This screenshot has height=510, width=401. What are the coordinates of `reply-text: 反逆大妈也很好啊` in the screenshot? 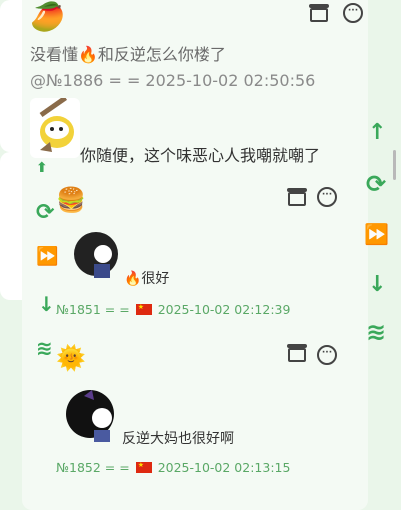 It's located at (178, 439).